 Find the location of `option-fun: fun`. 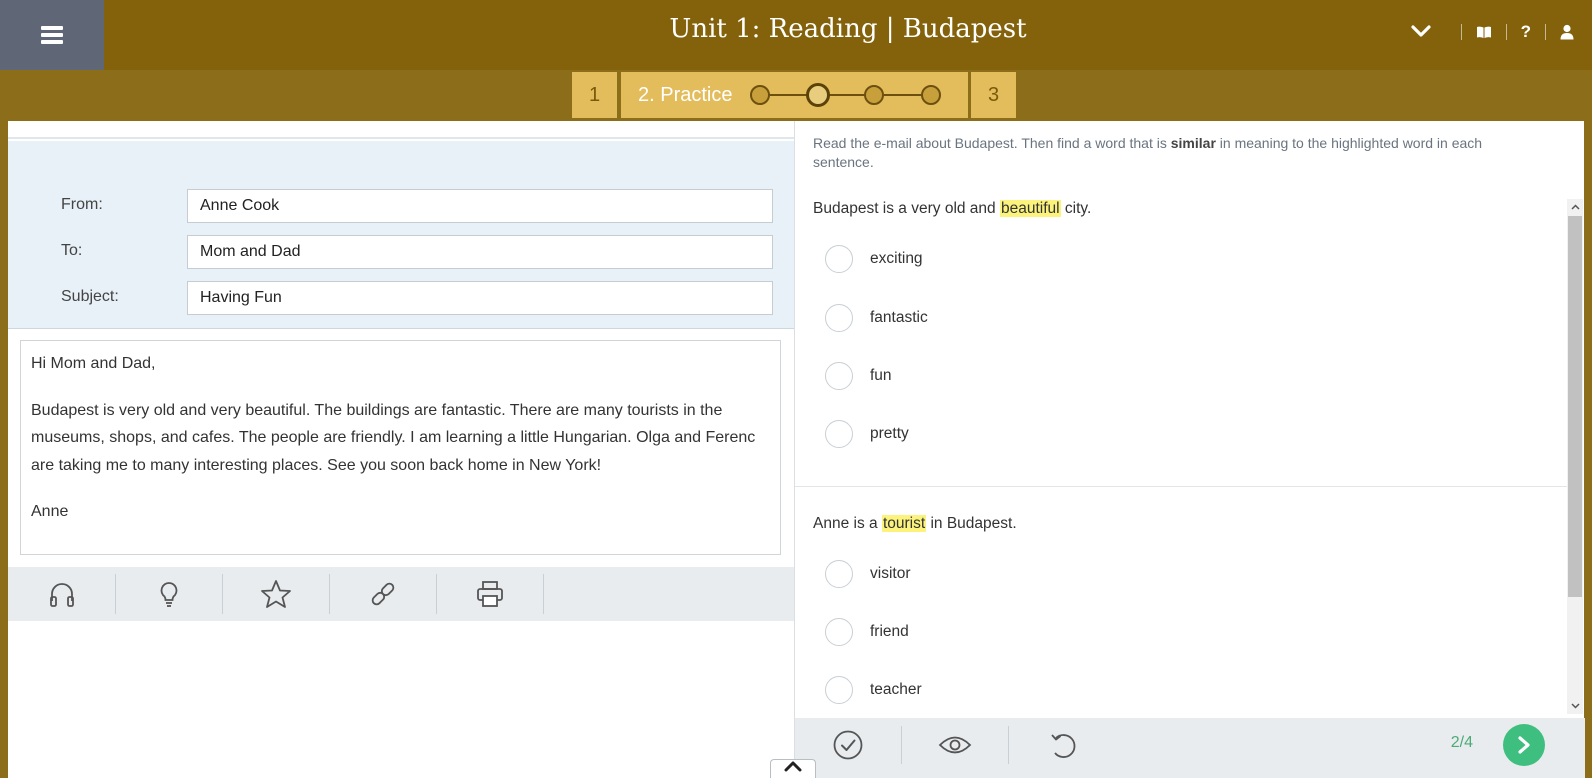

option-fun: fun is located at coordinates (858, 376).